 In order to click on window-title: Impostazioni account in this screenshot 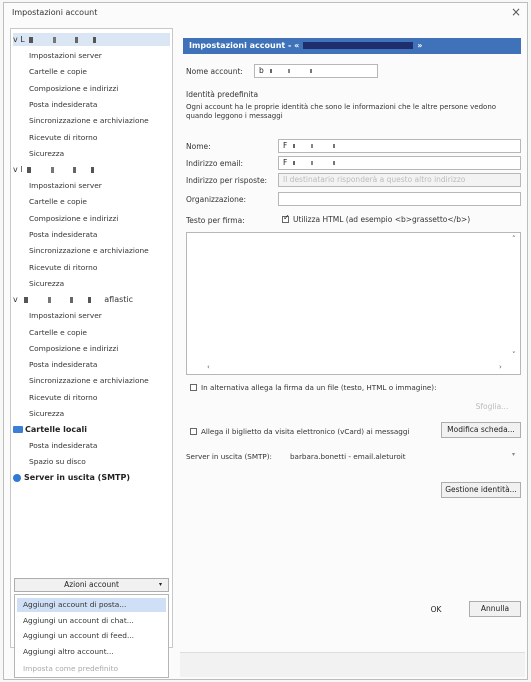, I will do `click(55, 12)`.